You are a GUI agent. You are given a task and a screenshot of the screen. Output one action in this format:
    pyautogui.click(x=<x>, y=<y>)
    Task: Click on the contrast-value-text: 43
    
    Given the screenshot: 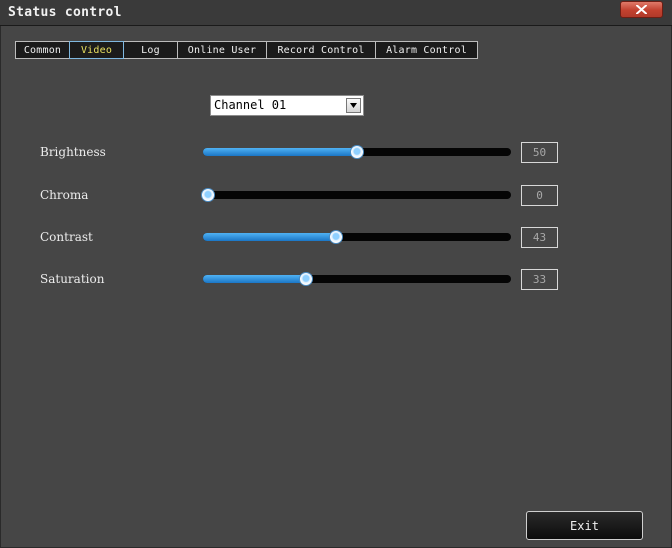 What is the action you would take?
    pyautogui.click(x=539, y=237)
    